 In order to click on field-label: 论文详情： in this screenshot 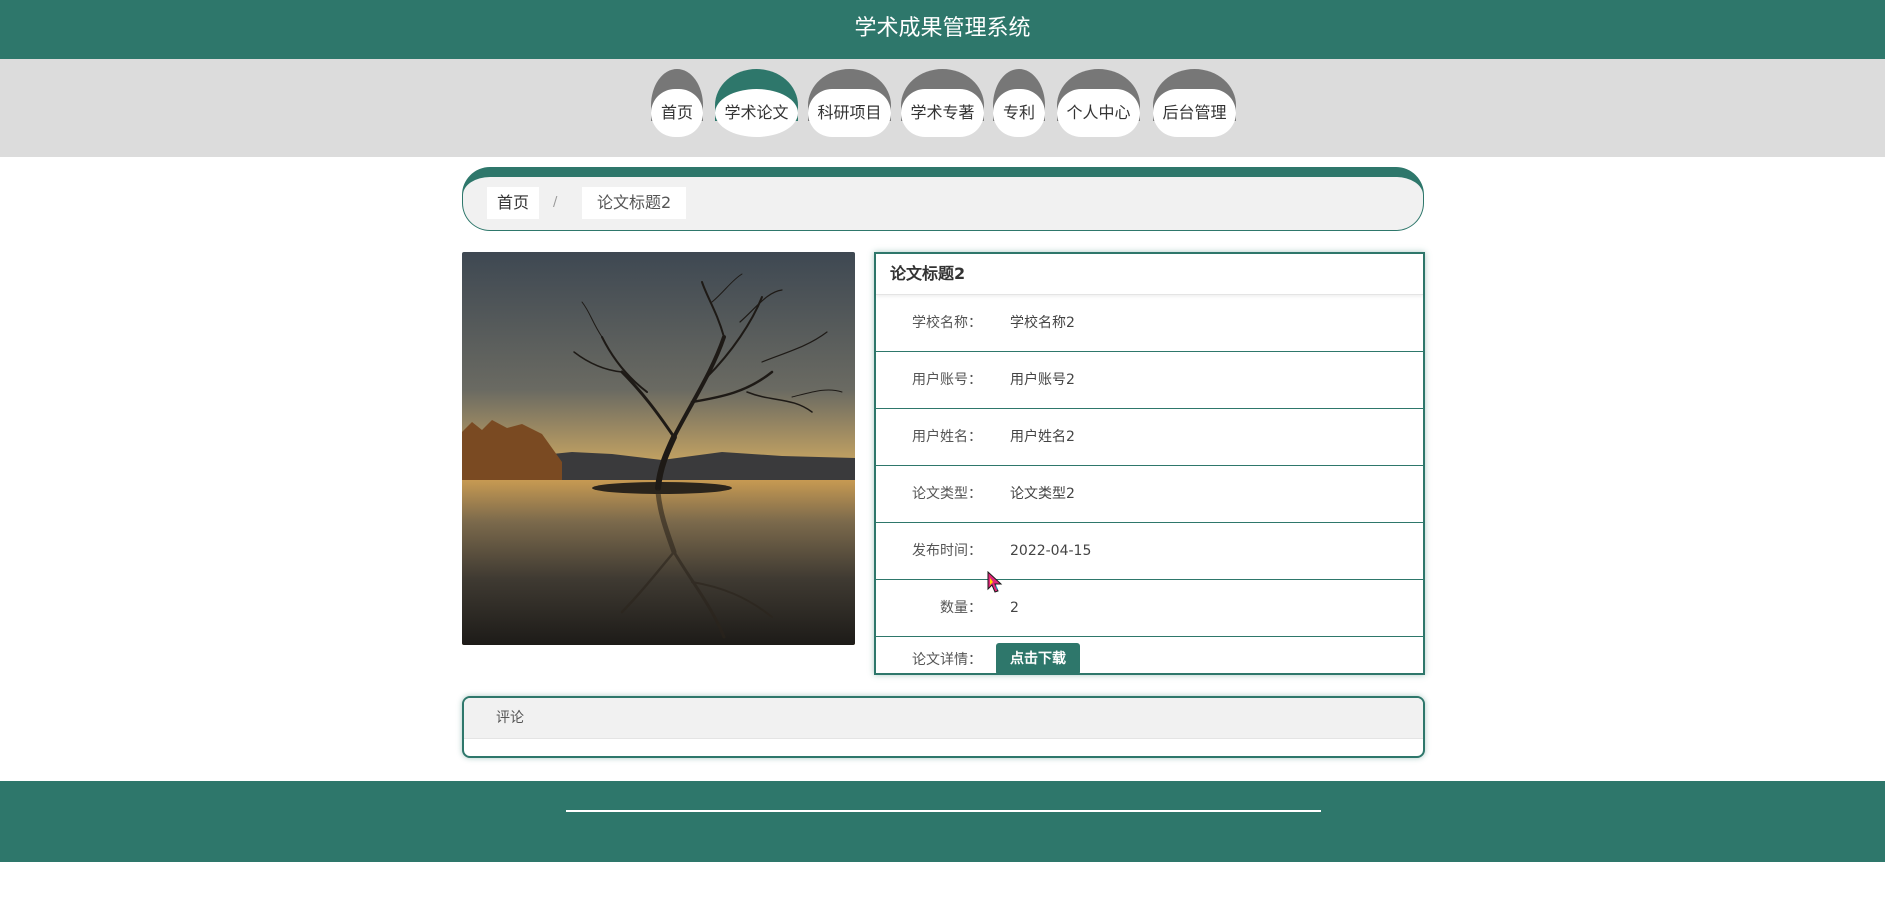, I will do `click(947, 660)`.